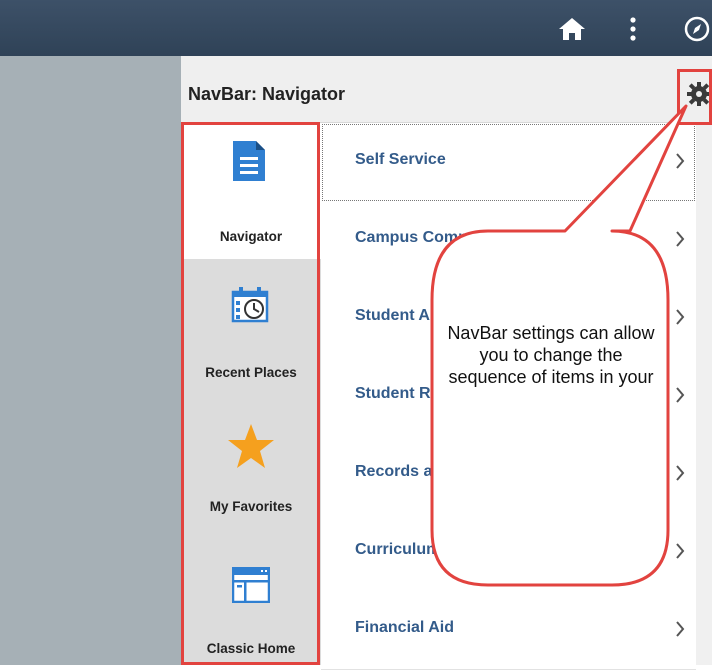  What do you see at coordinates (433, 237) in the screenshot?
I see `nav-item-label: Campus Community` at bounding box center [433, 237].